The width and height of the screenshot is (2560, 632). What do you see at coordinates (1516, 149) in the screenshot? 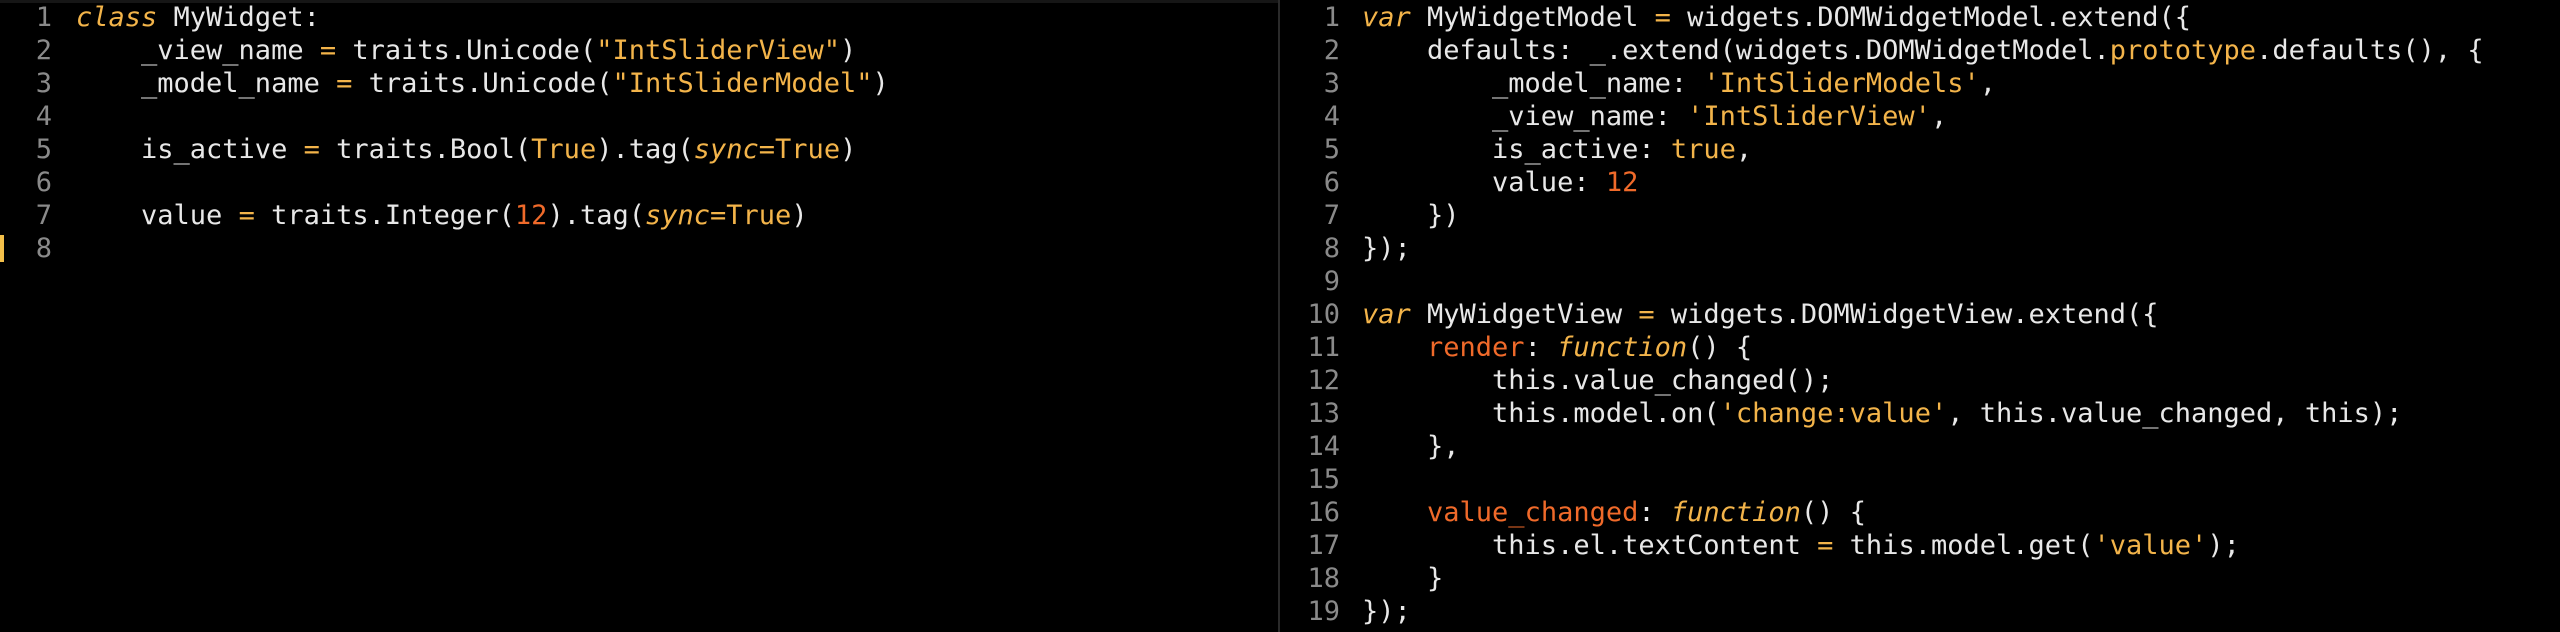
I see `code-token: is_active:` at bounding box center [1516, 149].